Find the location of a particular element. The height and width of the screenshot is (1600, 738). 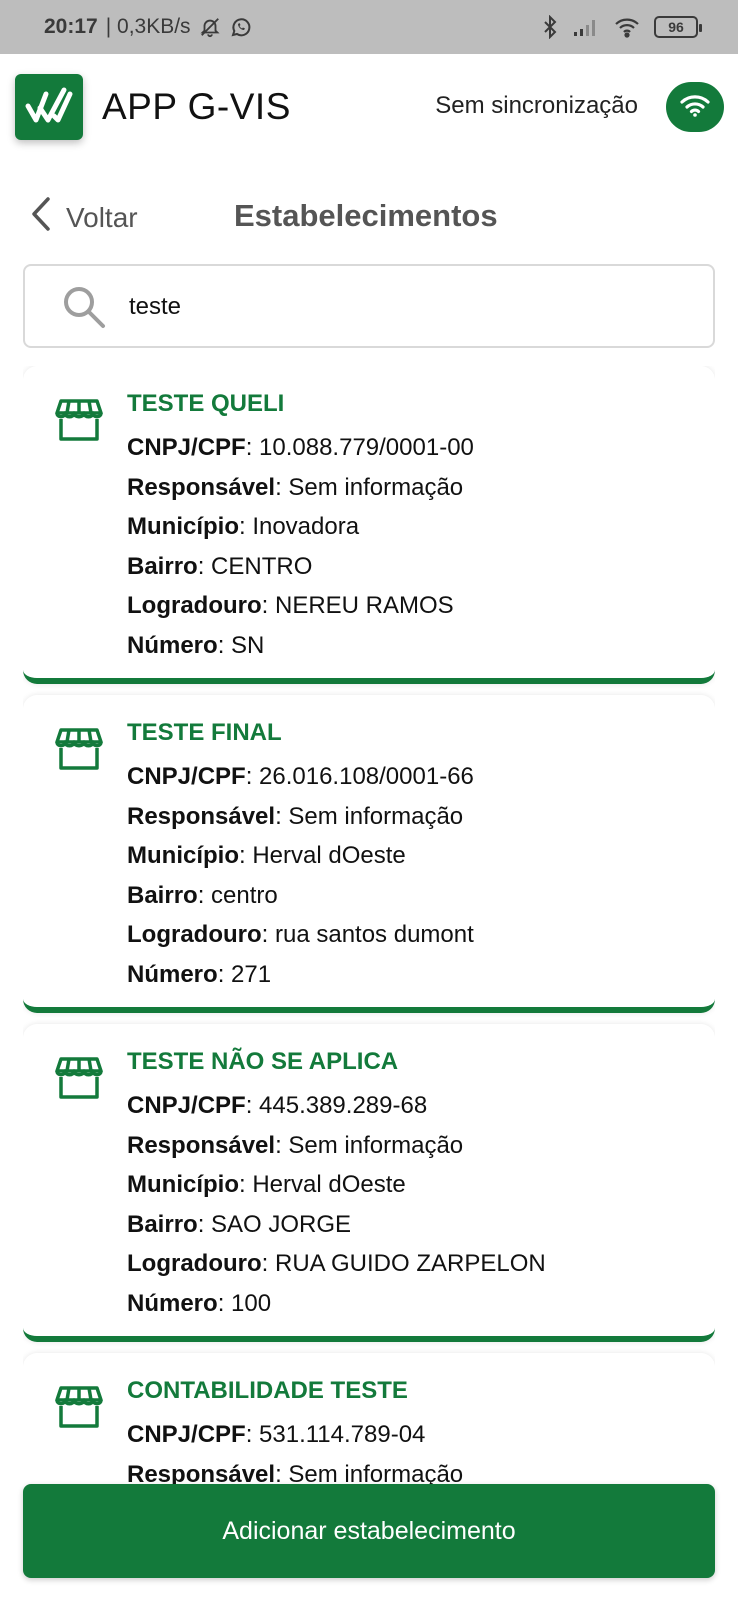

status-bar-left: 20:17 | 0,3KB/s is located at coordinates (148, 27).